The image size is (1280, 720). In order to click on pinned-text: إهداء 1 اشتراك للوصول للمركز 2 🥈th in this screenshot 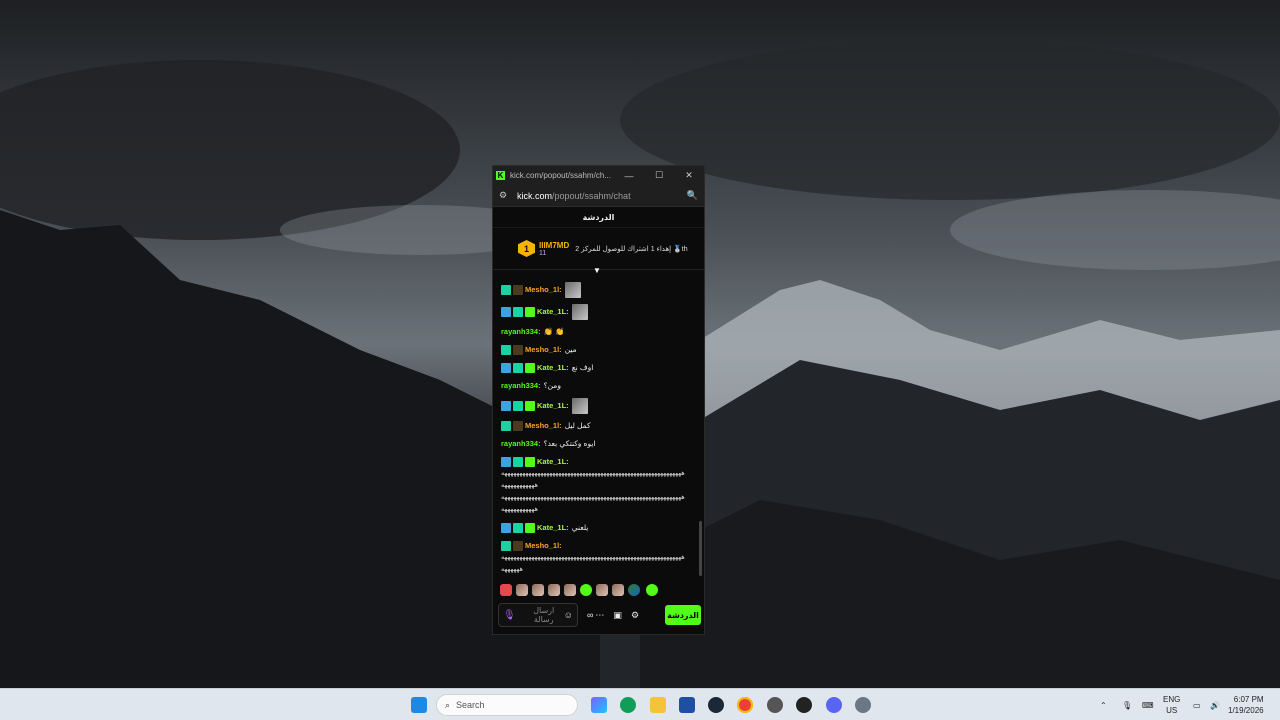, I will do `click(631, 249)`.